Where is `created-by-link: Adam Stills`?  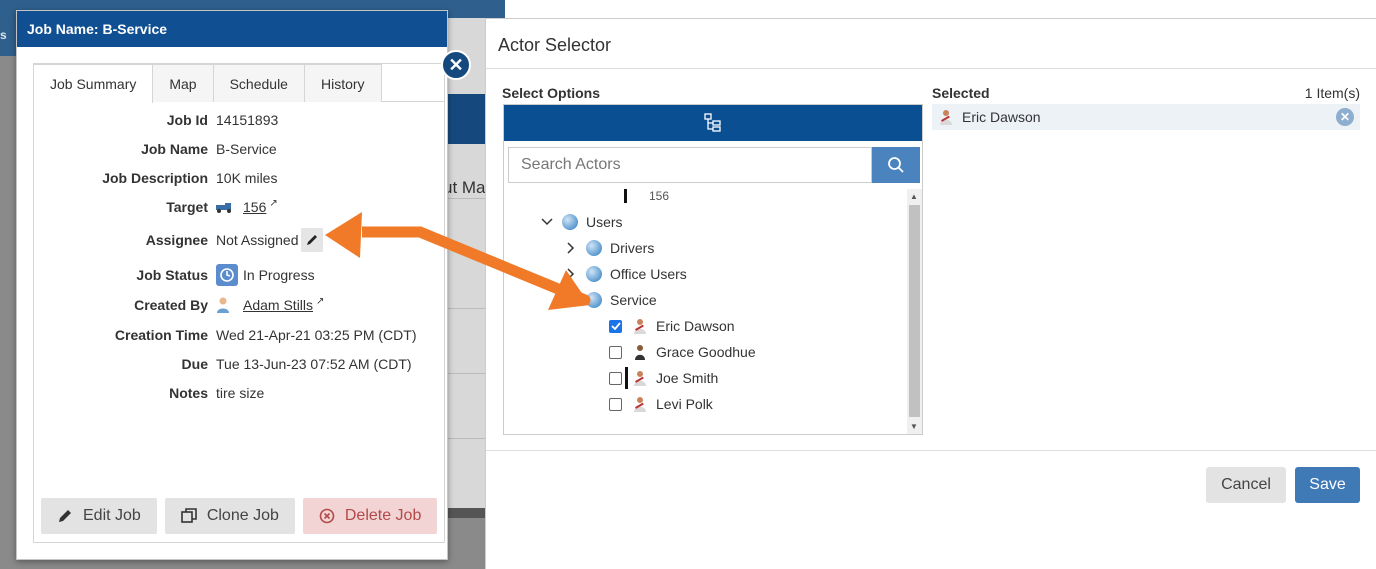 created-by-link: Adam Stills is located at coordinates (278, 305).